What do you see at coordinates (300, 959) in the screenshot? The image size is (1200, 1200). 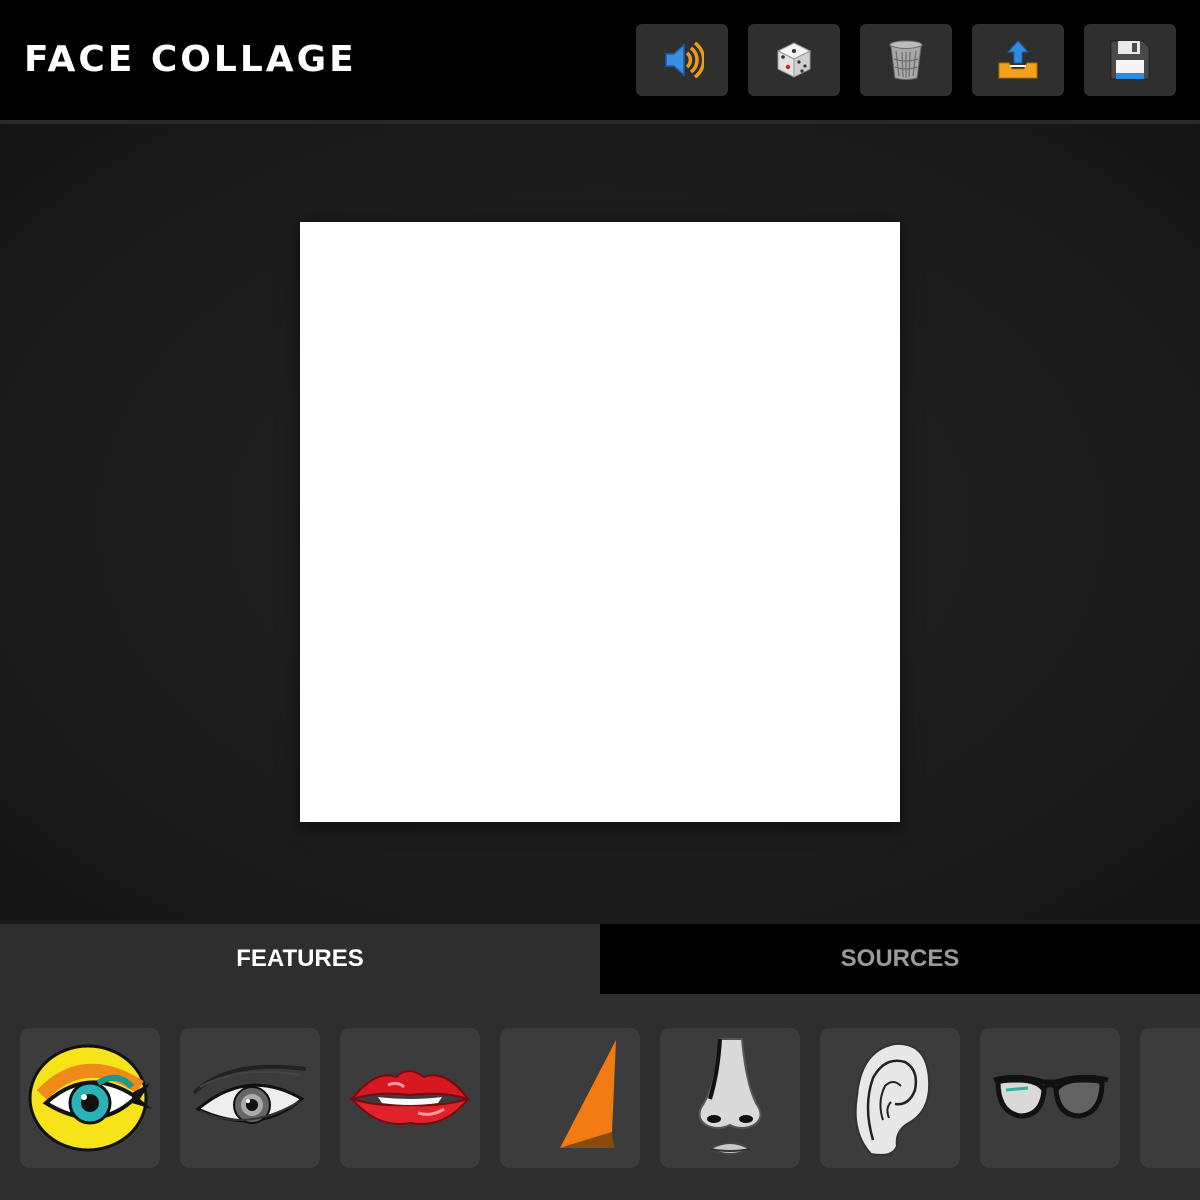 I see `tab-features: FEATURES` at bounding box center [300, 959].